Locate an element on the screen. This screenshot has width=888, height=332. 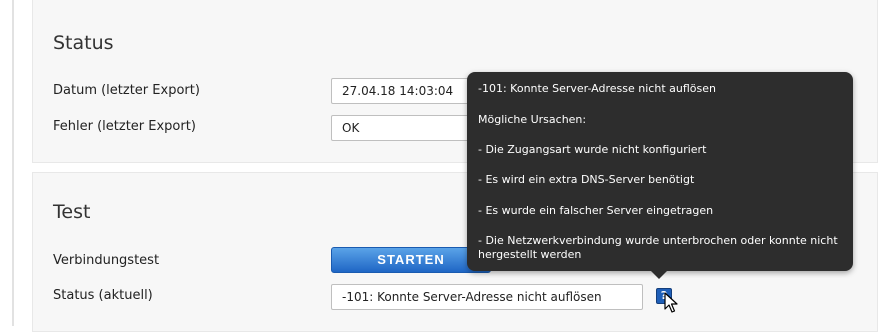
left-border is located at coordinates (13, 163).